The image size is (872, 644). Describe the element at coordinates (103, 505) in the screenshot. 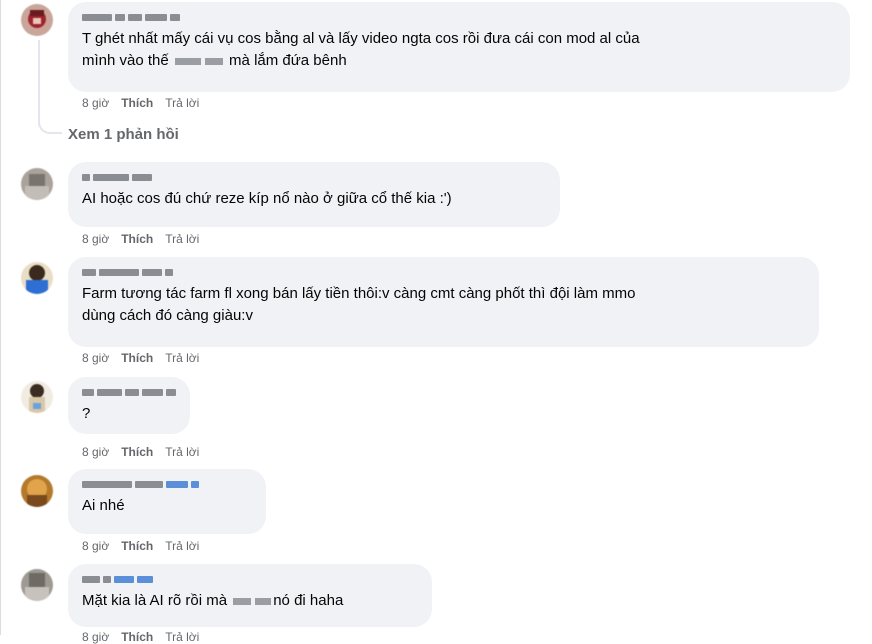

I see `comment-text: Ai nhé` at that location.